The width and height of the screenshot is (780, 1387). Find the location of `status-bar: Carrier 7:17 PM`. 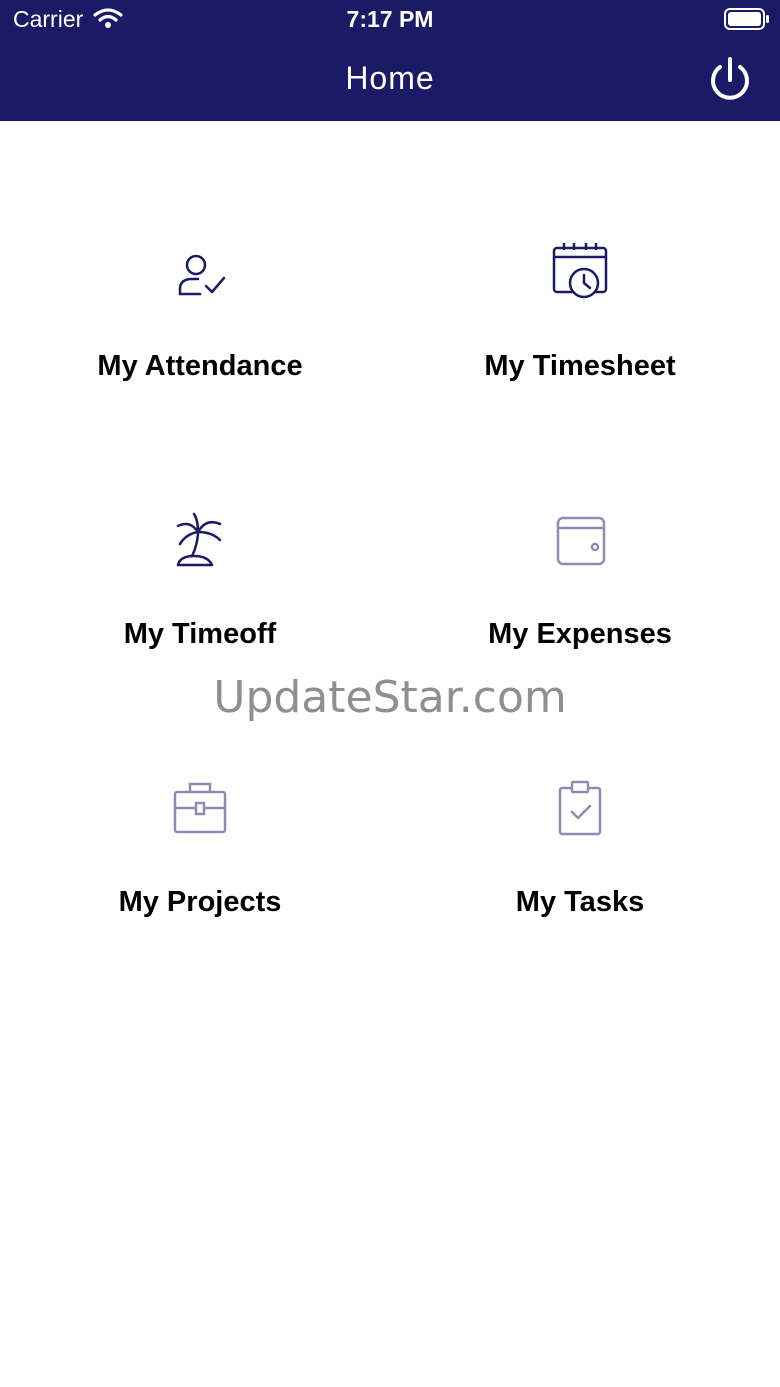

status-bar: Carrier 7:17 PM is located at coordinates (390, 20).